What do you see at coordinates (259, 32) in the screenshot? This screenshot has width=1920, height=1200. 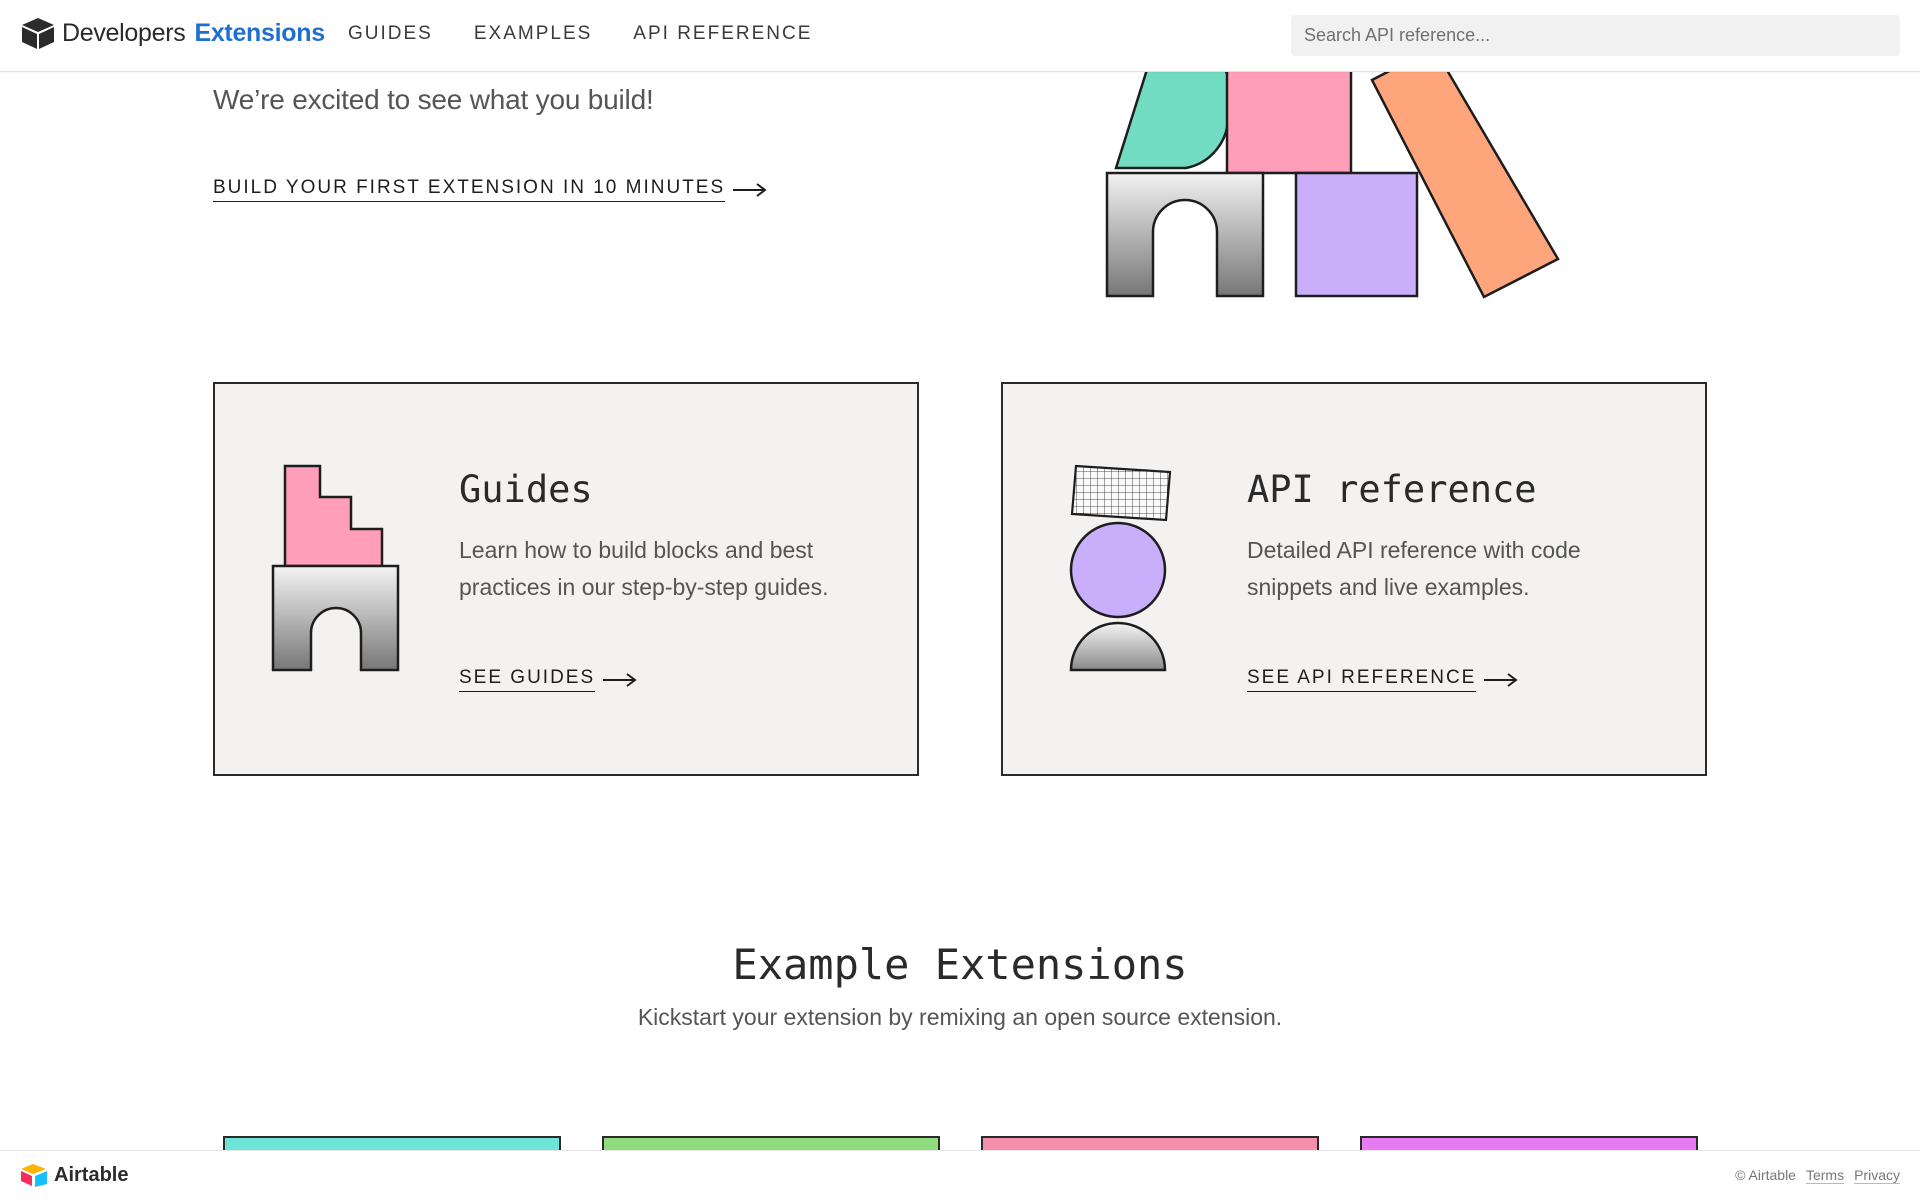 I see `brand-extensions: Extensions` at bounding box center [259, 32].